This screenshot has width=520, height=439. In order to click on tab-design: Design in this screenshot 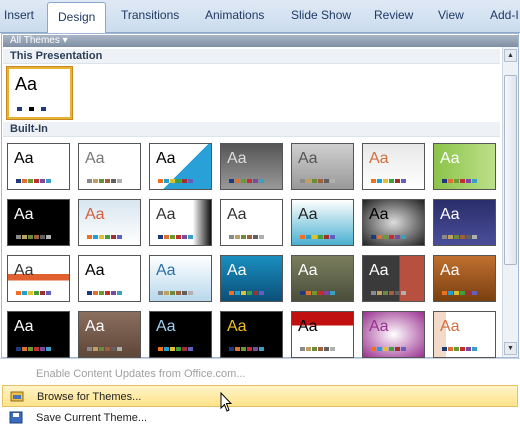, I will do `click(77, 18)`.